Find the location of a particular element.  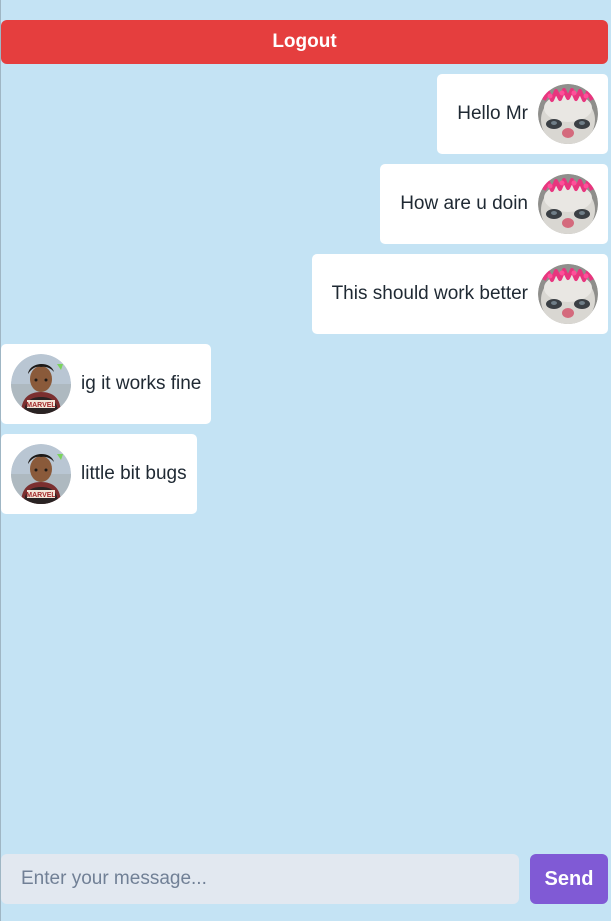

message-bubble-received: little bit bugs is located at coordinates (99, 474).